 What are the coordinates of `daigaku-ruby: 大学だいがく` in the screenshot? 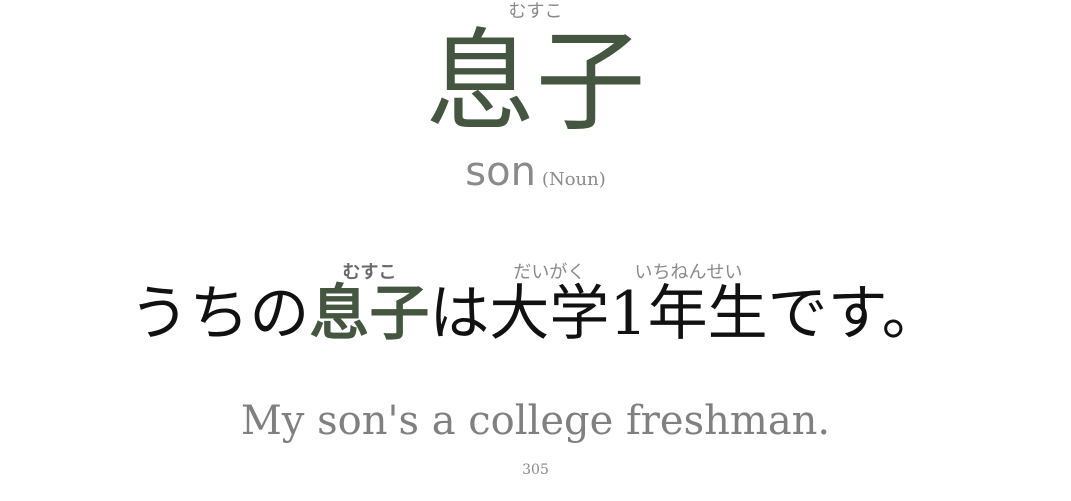 It's located at (549, 305).